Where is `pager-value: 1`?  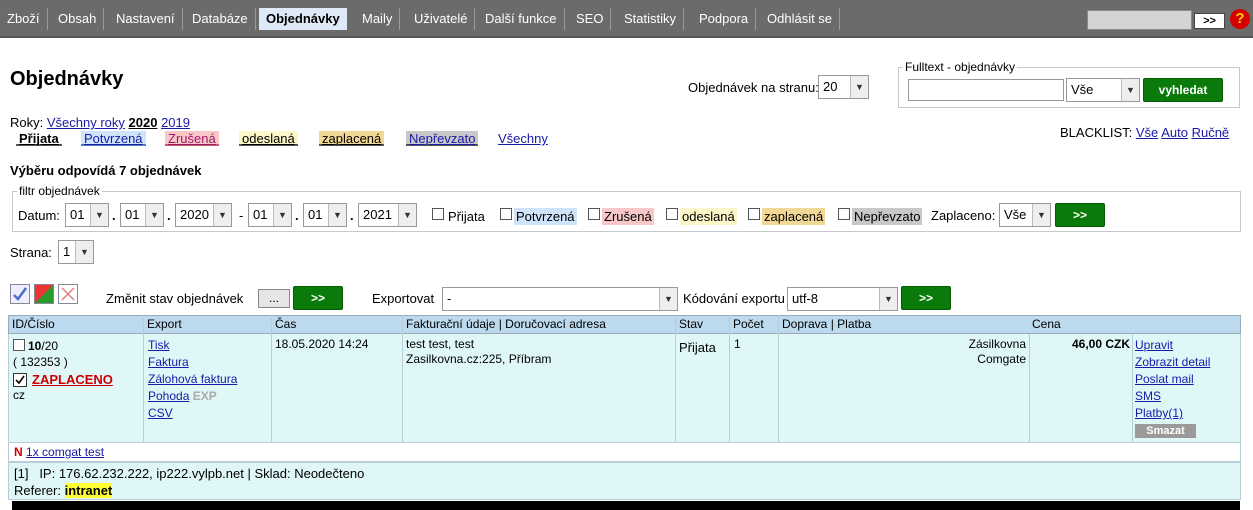
pager-value: 1 is located at coordinates (67, 251).